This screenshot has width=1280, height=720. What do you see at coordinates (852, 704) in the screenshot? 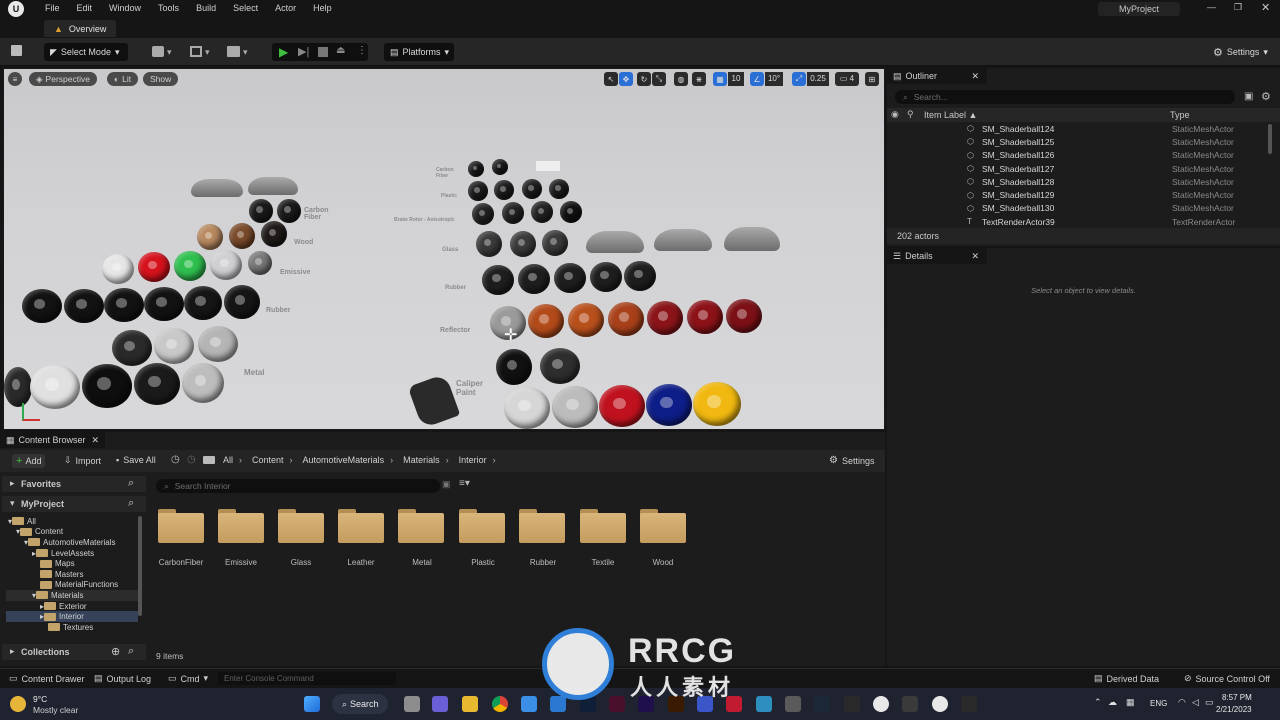
I see `epic-games-icon` at bounding box center [852, 704].